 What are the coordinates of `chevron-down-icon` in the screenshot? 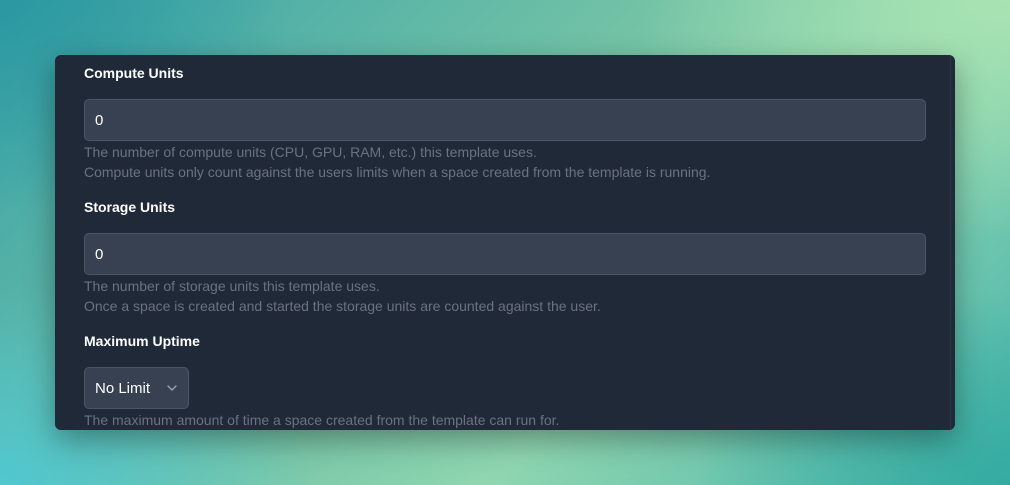 It's located at (172, 388).